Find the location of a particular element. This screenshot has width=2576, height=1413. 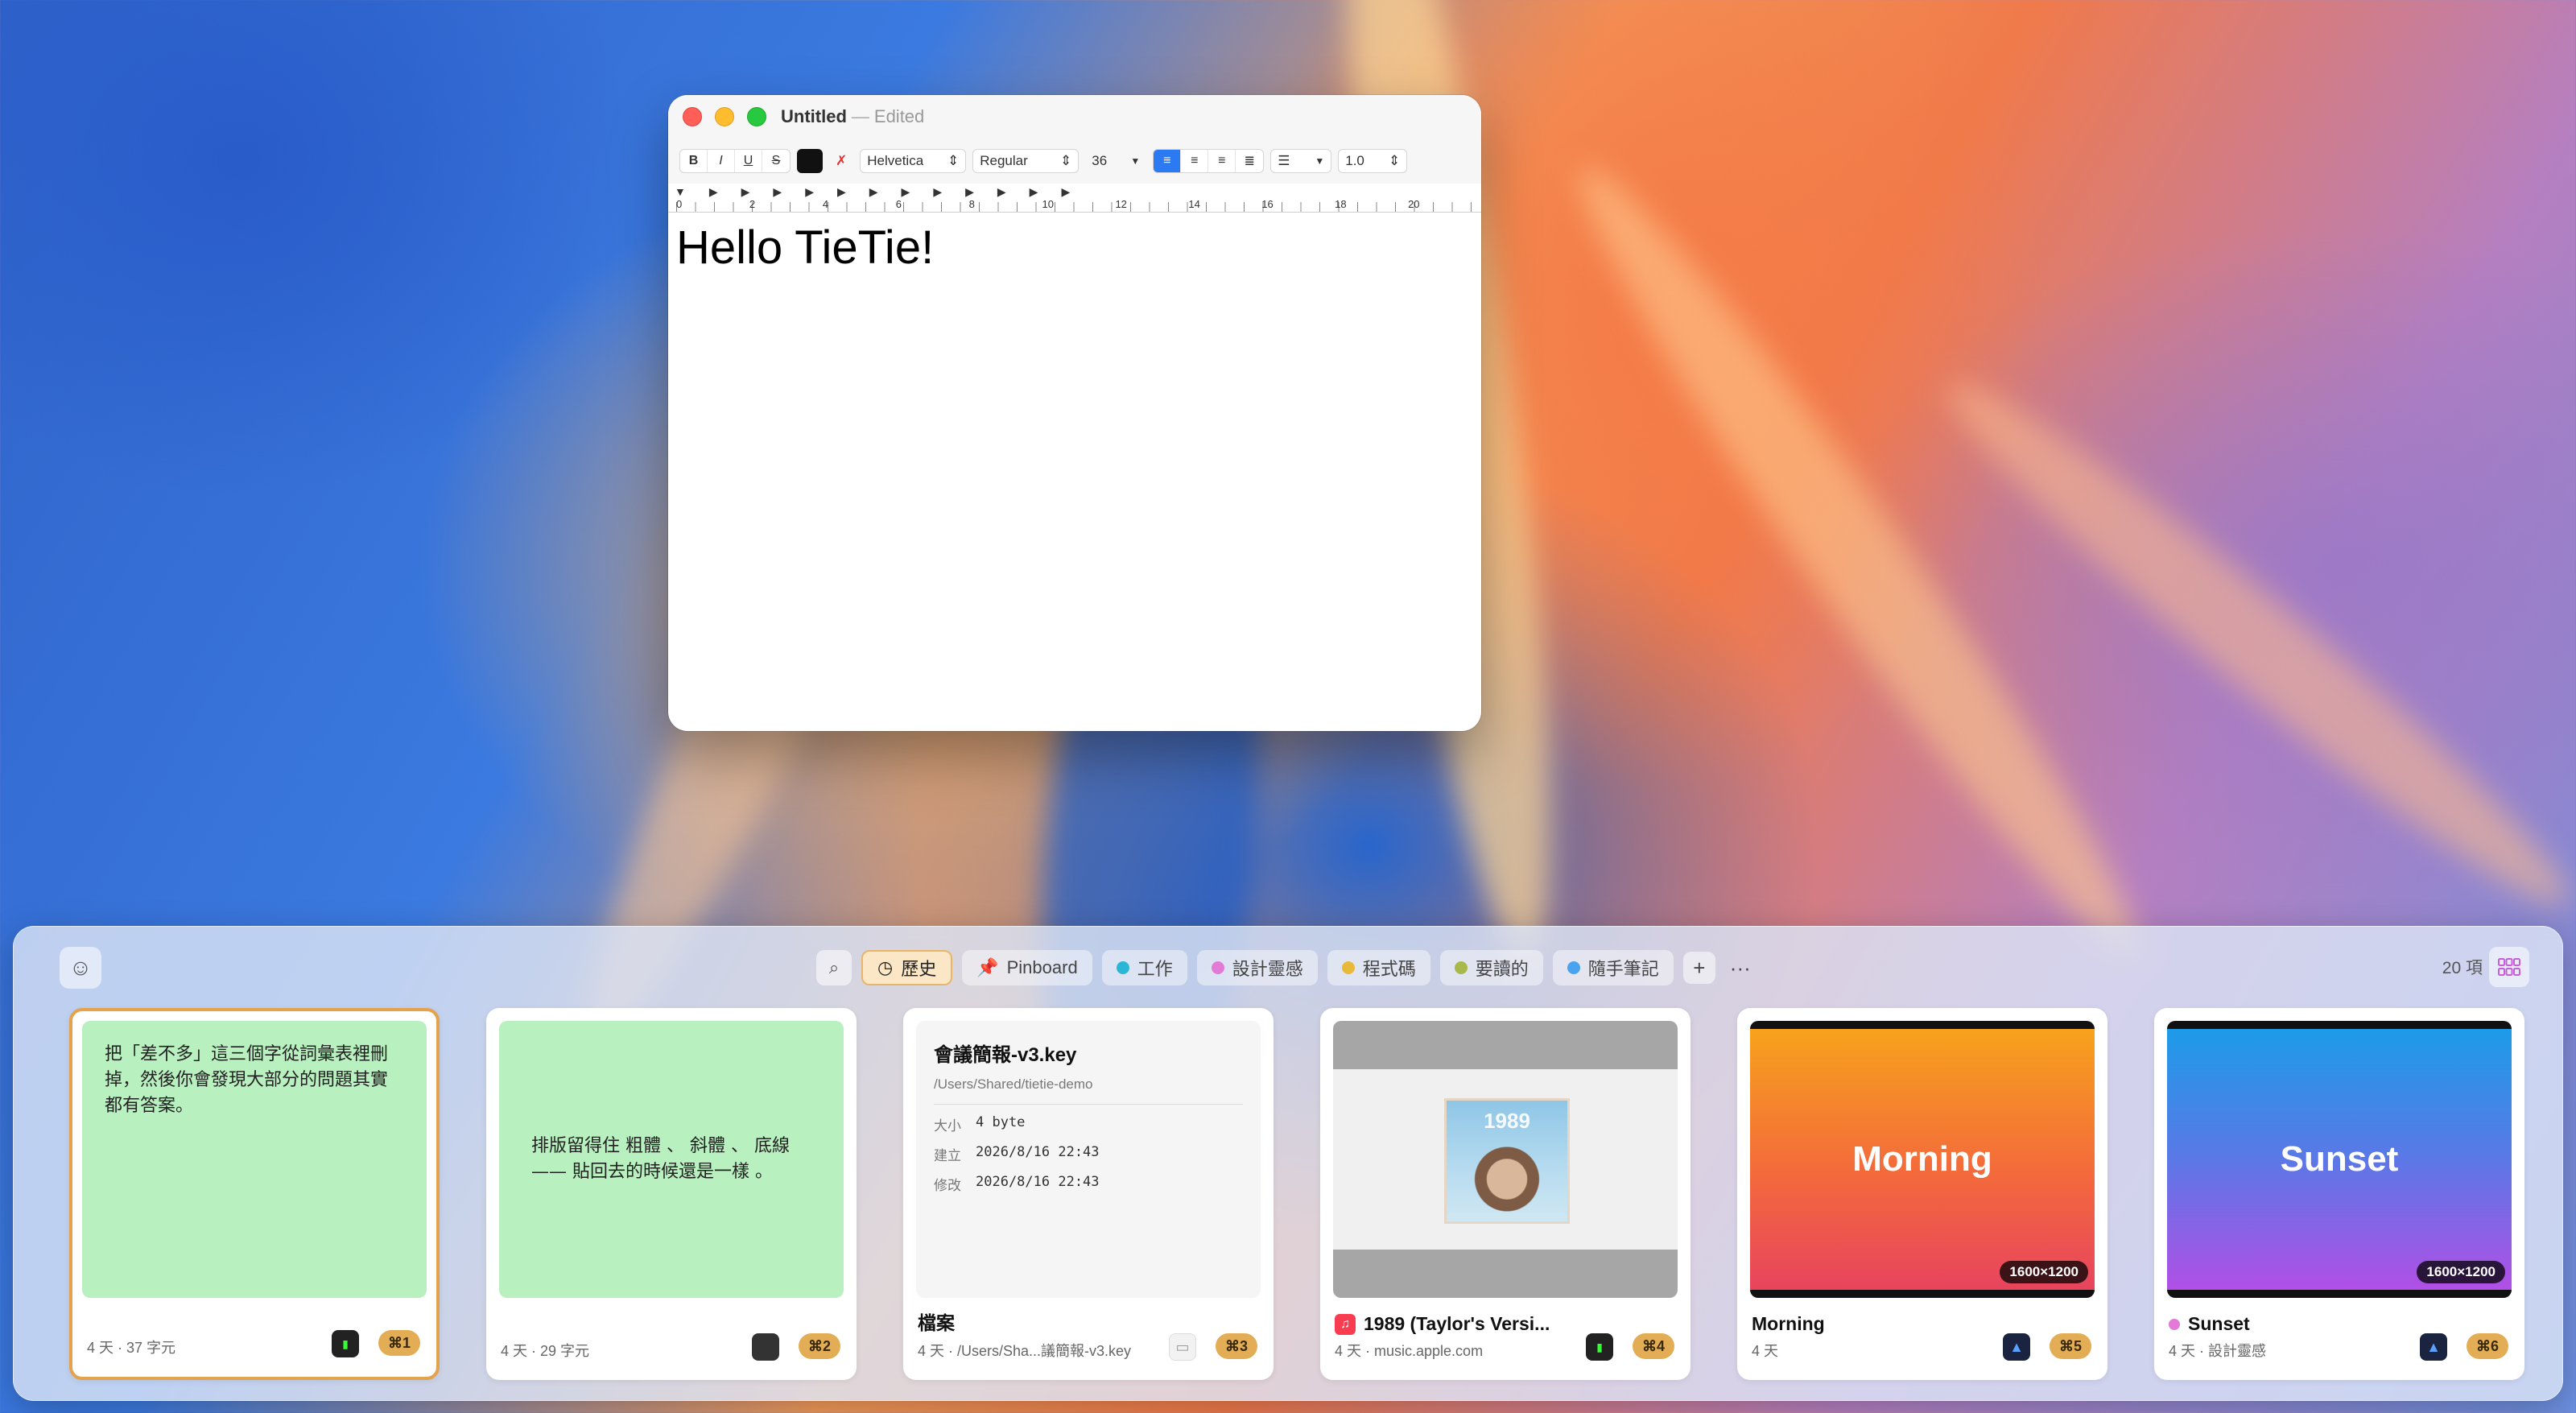

ruler-number: 10 is located at coordinates (1048, 204).